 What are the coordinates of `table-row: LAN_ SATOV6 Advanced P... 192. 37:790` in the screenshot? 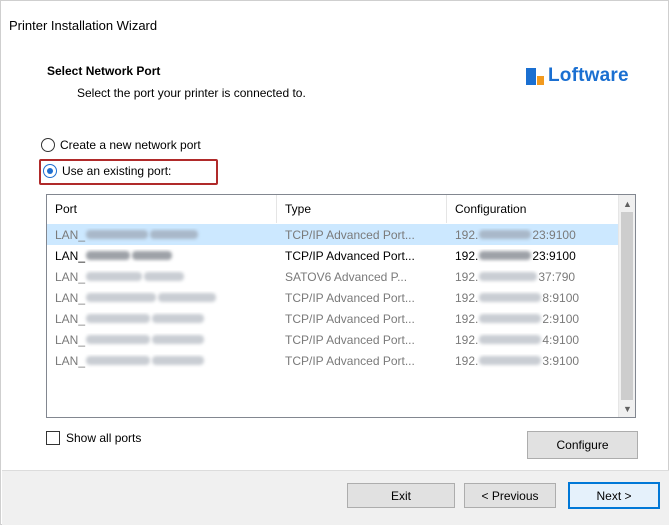 It's located at (333, 276).